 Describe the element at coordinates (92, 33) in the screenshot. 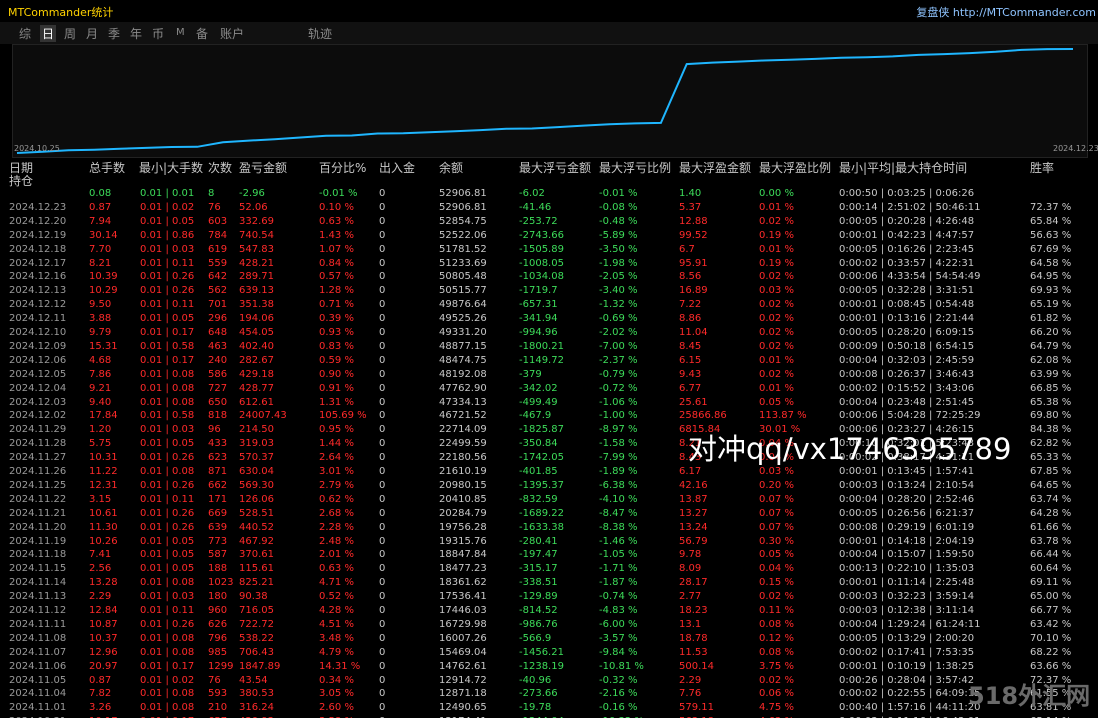

I see `tab-month: 月` at that location.